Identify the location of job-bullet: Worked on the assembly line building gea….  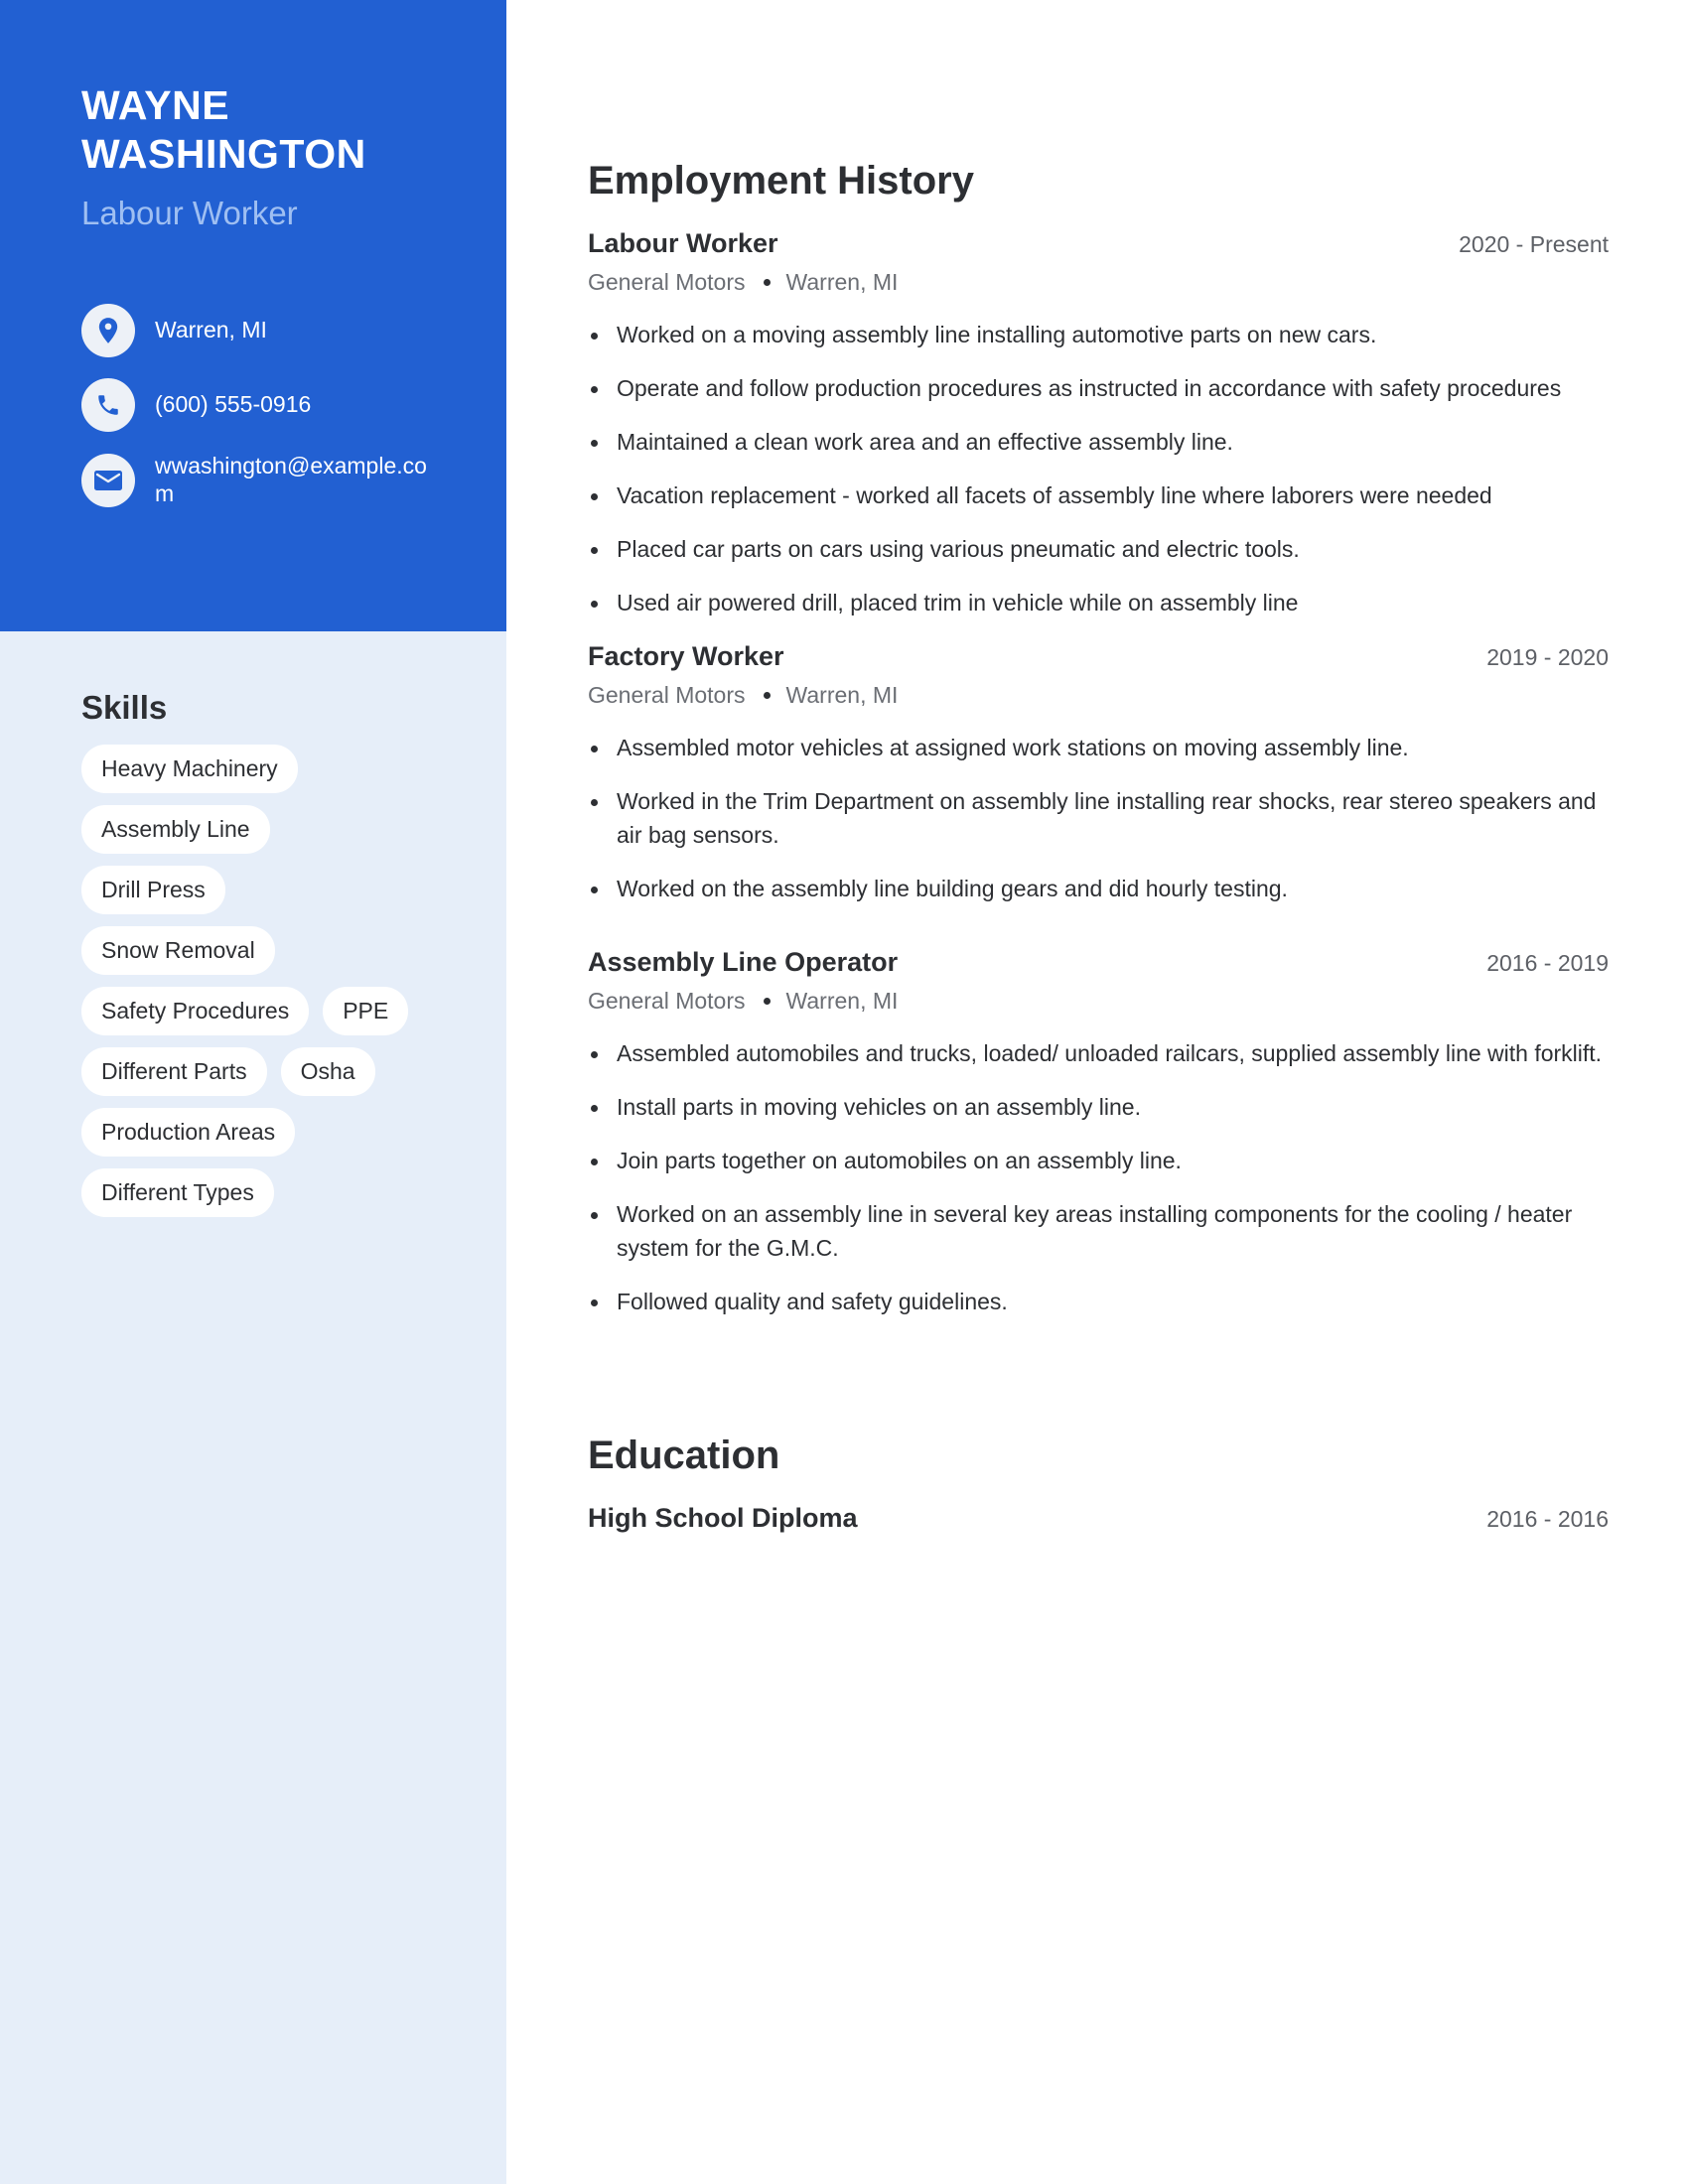
(1098, 888).